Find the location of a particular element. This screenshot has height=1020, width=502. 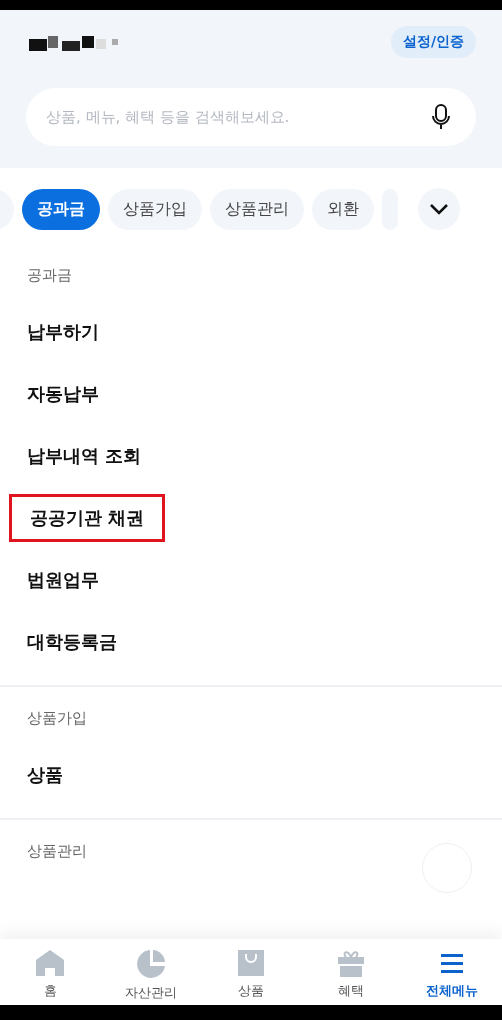

menu-item: 대학등록금 is located at coordinates (72, 642).